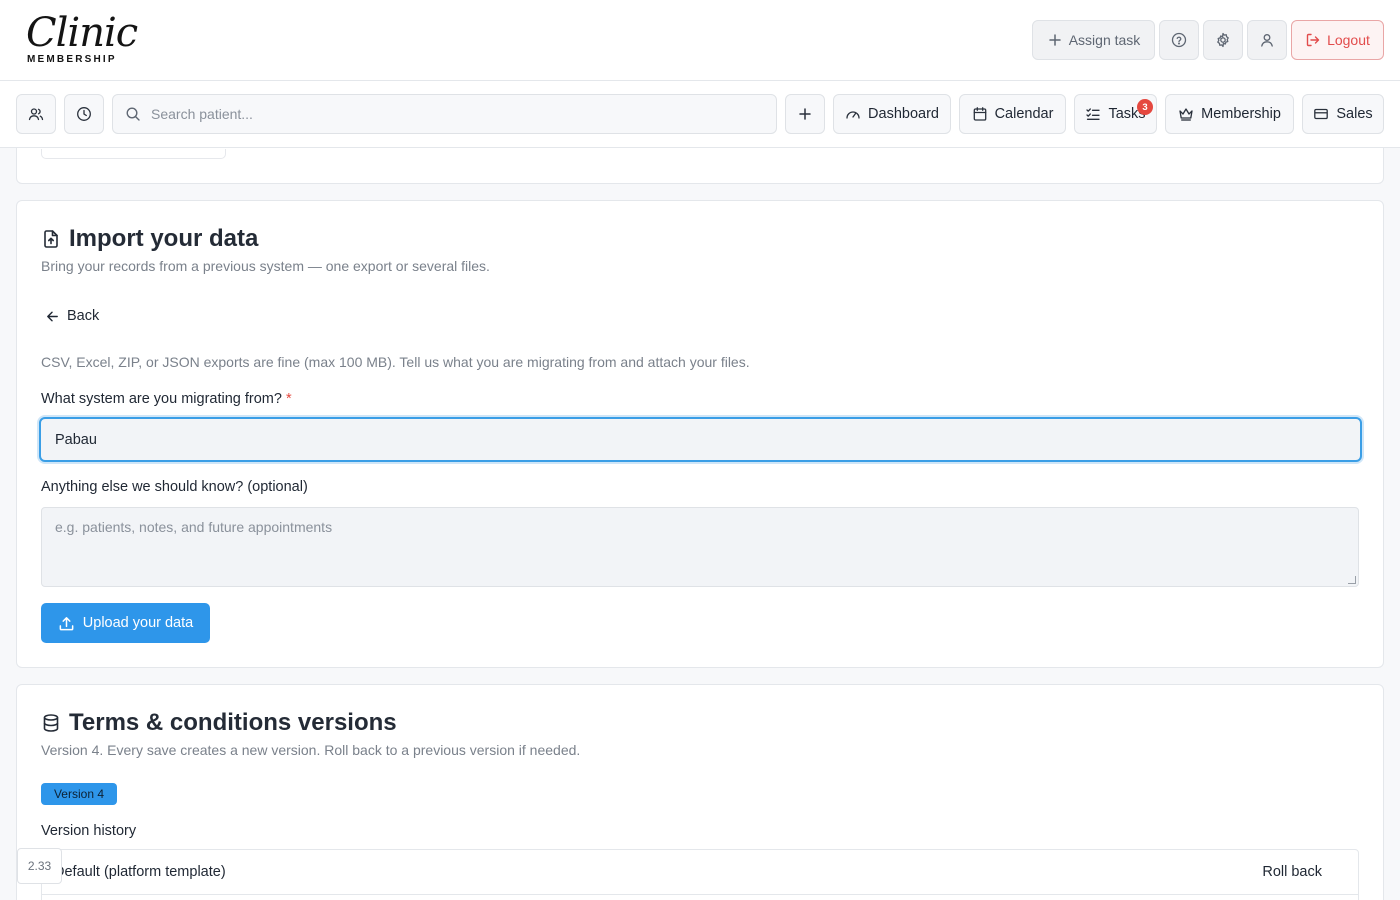 Image resolution: width=1400 pixels, height=900 pixels. I want to click on user-icon, so click(1267, 40).